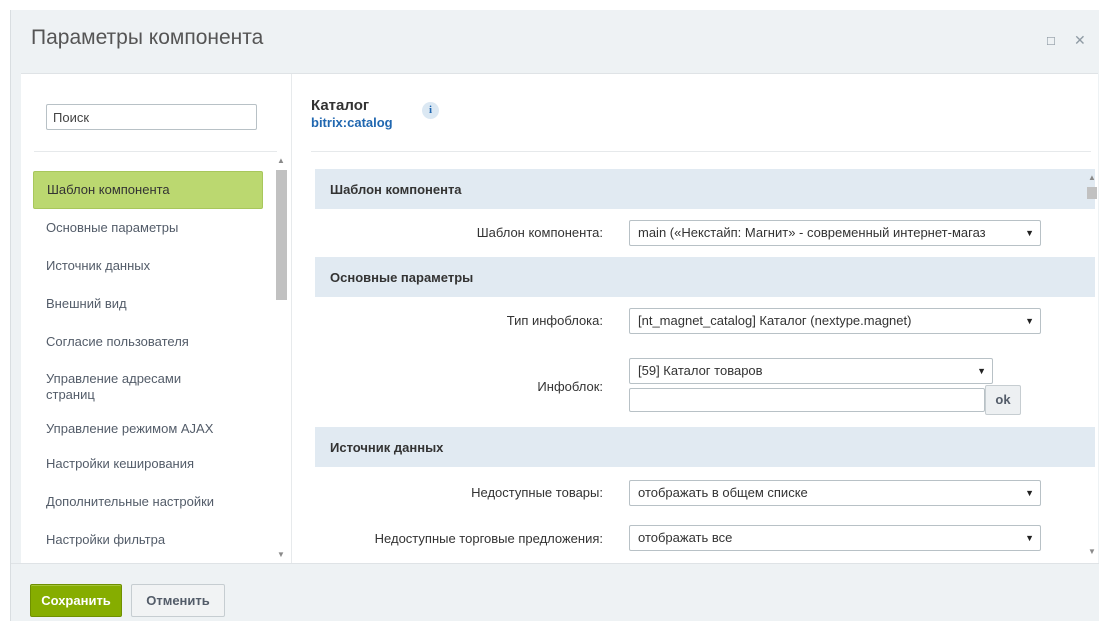 This screenshot has height=621, width=1099. Describe the element at coordinates (537, 492) in the screenshot. I see `param-label: Недоступные товары:` at that location.